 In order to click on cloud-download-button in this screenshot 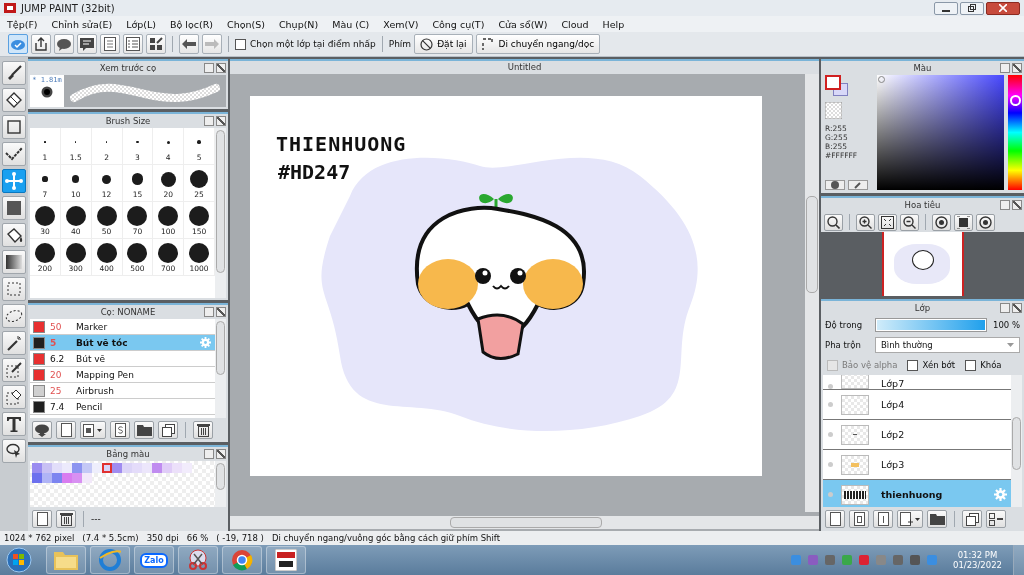, I will do `click(42, 430)`.